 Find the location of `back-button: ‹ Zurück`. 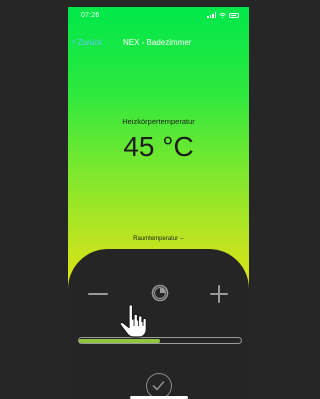

back-button: ‹ Zurück is located at coordinates (87, 42).